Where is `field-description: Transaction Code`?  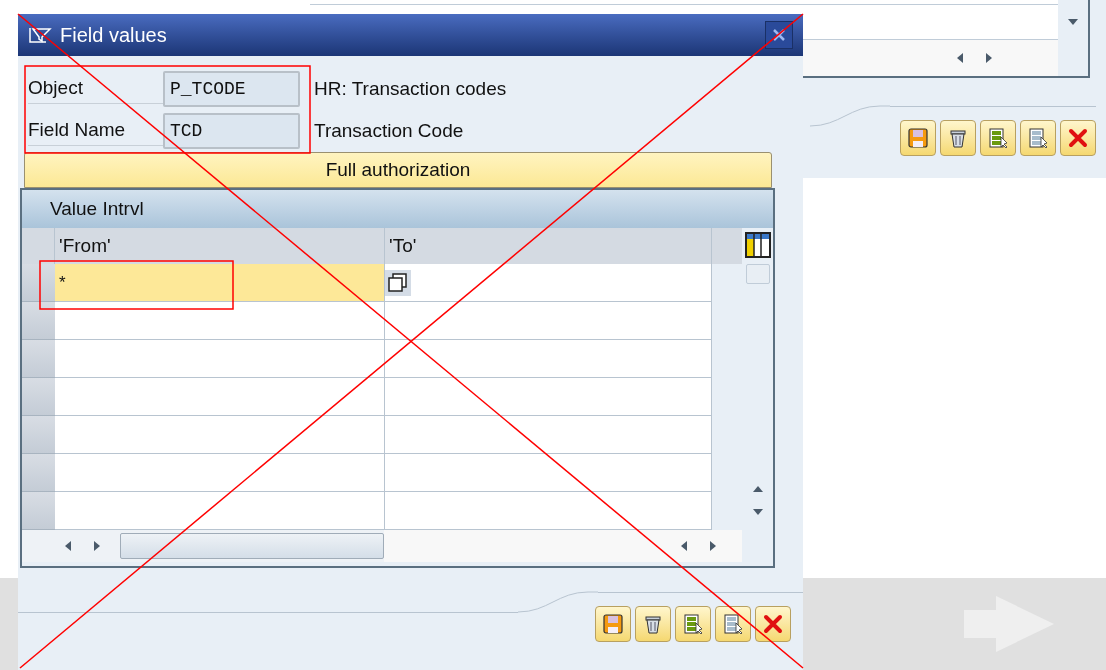
field-description: Transaction Code is located at coordinates (389, 130).